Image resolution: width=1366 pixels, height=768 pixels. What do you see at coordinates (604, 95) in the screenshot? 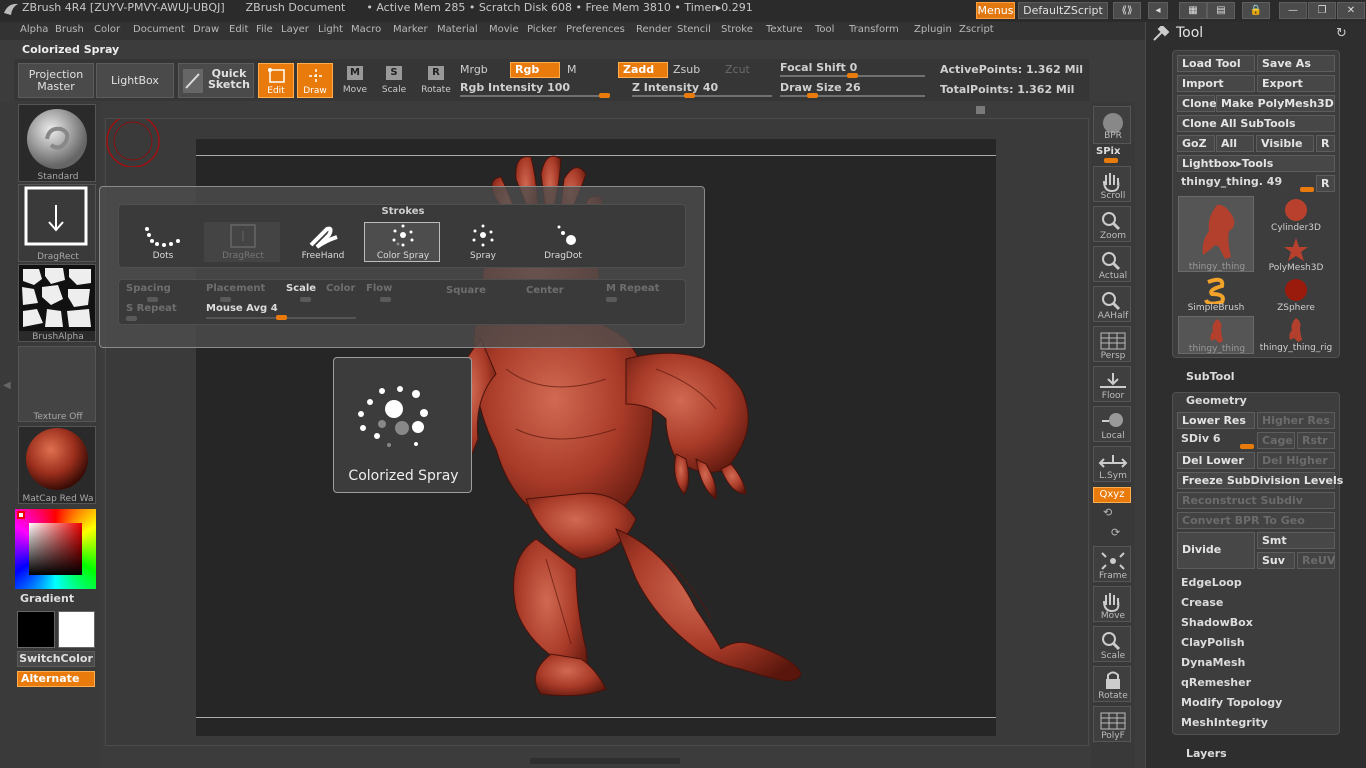
I see `rgb-intensity-knob` at bounding box center [604, 95].